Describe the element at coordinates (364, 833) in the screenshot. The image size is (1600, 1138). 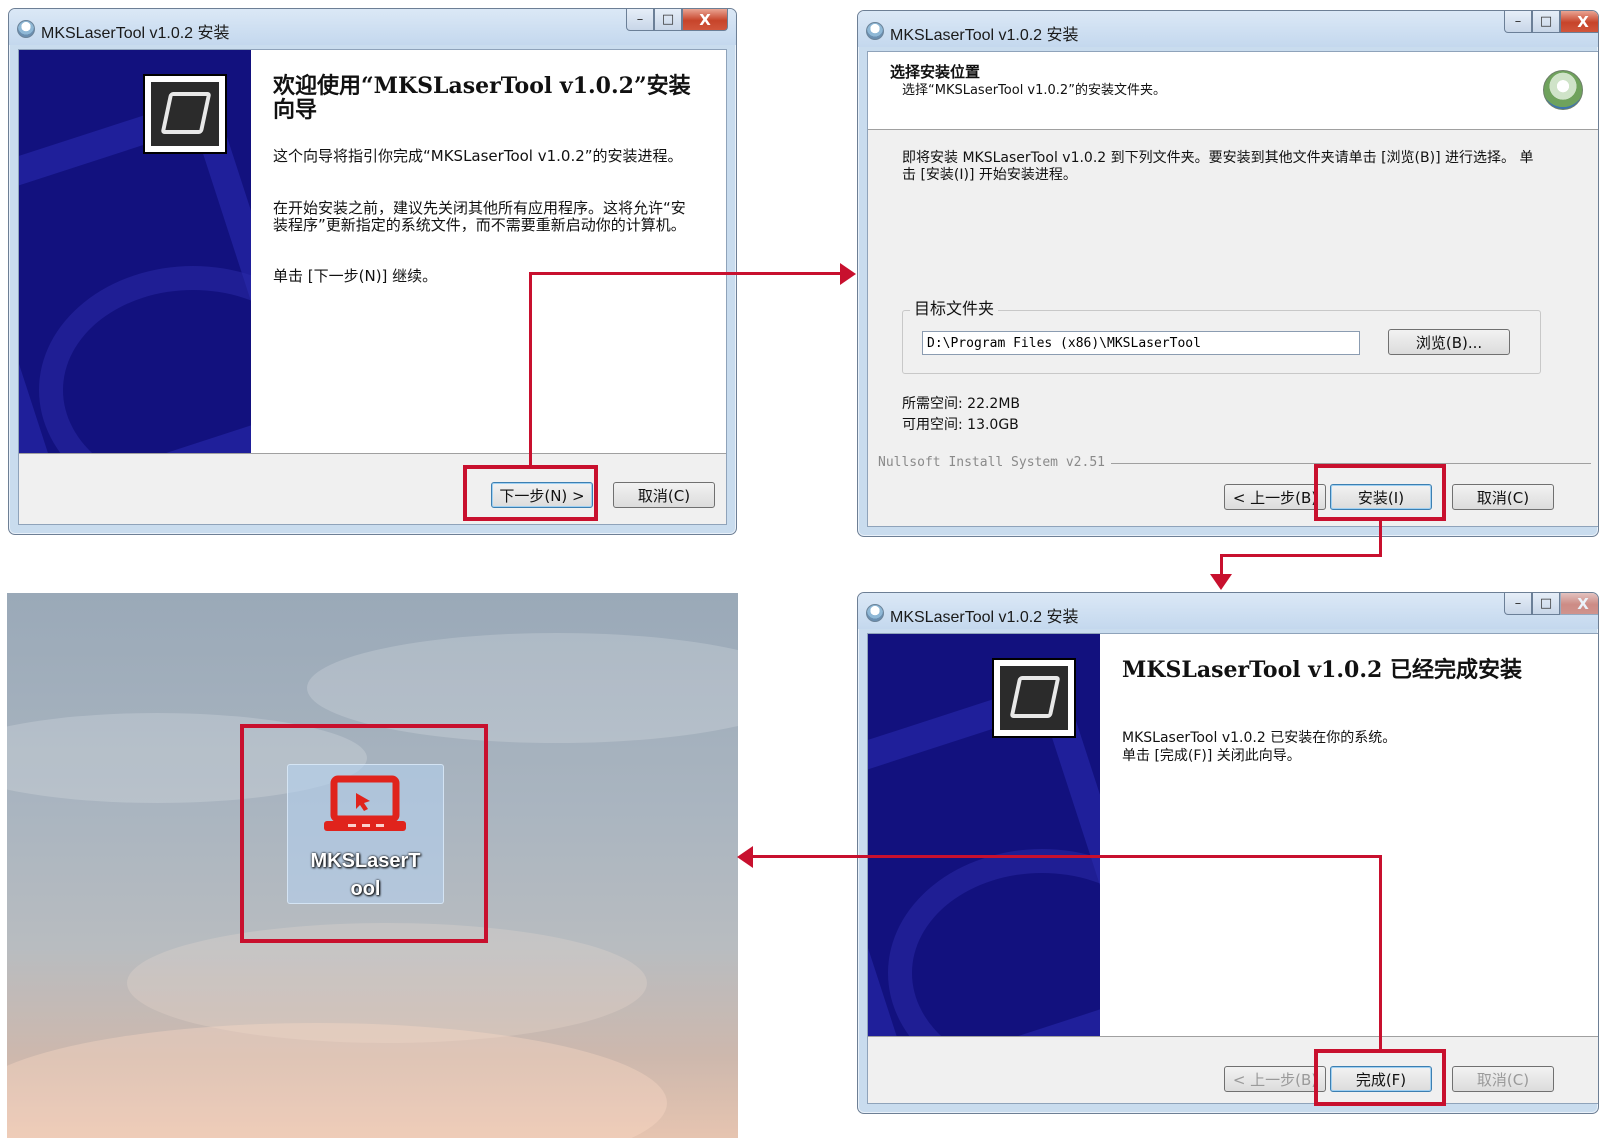
I see `desktop-icon-highlight` at that location.